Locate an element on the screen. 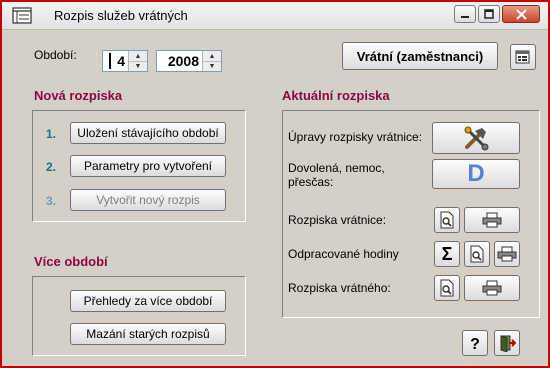 The width and height of the screenshot is (550, 368). minimize-icon is located at coordinates (465, 17).